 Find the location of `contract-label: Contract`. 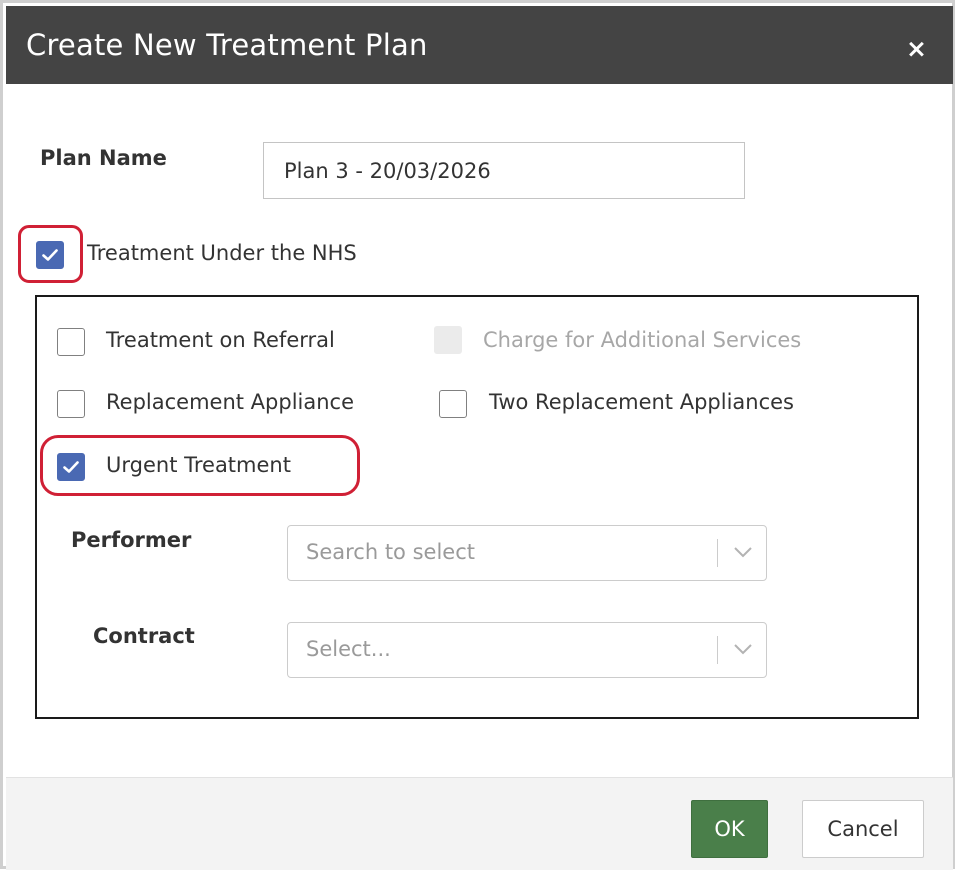

contract-label: Contract is located at coordinates (144, 636).